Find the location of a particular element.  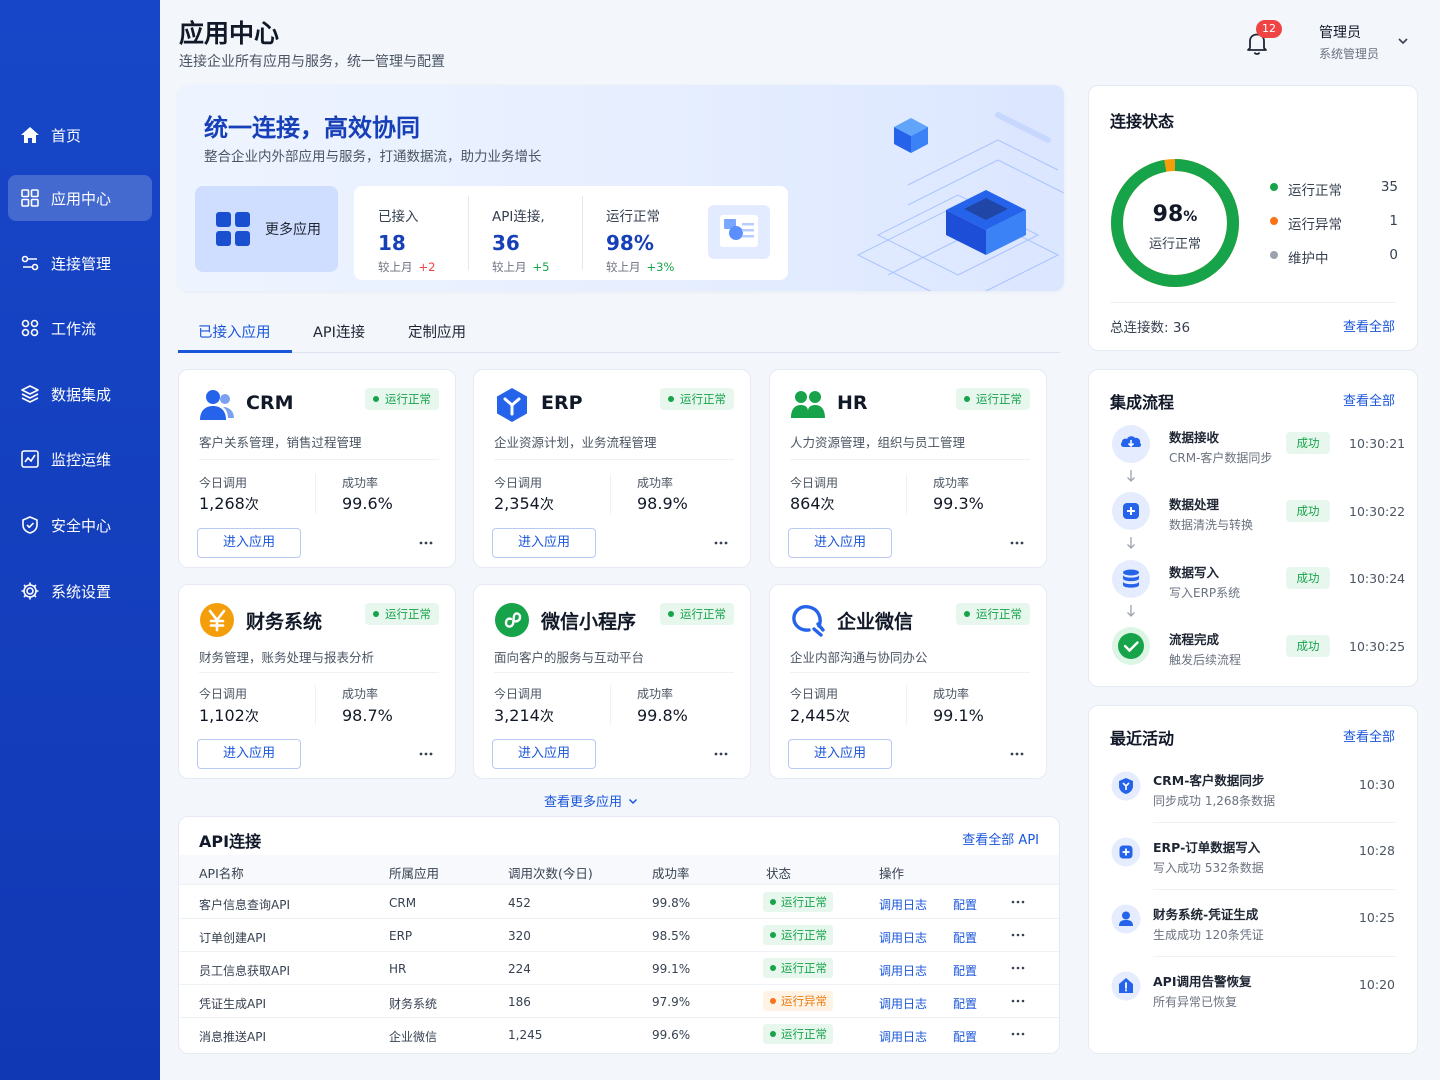

step-time: 10:30:25 is located at coordinates (1377, 646).